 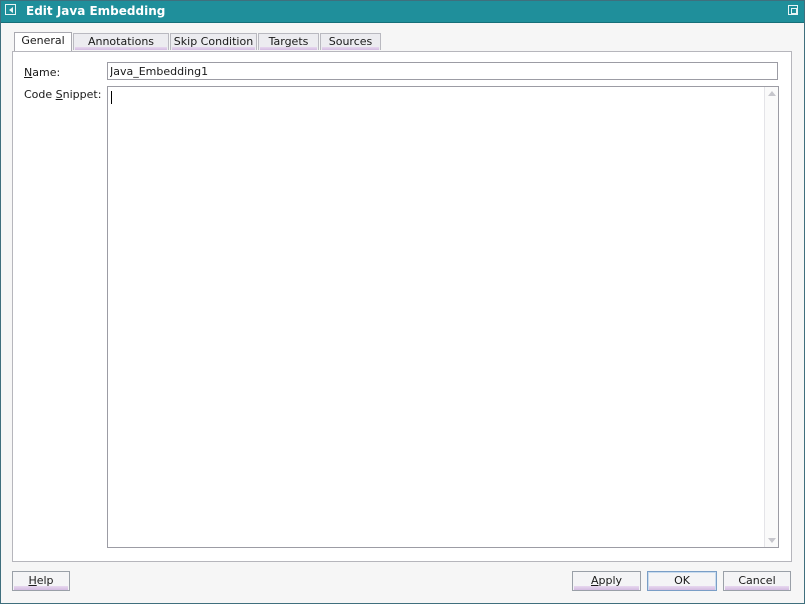 What do you see at coordinates (402, 12) in the screenshot?
I see `title-bar: Edit Java Embedding` at bounding box center [402, 12].